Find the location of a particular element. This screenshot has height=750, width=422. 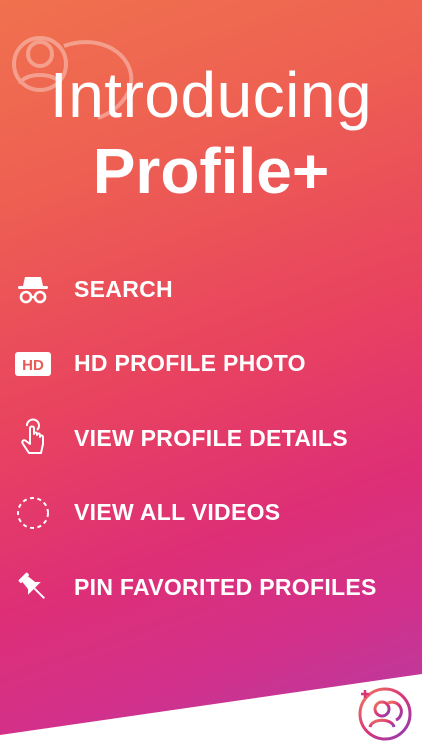

profile-plus-app-icon is located at coordinates (385, 714).